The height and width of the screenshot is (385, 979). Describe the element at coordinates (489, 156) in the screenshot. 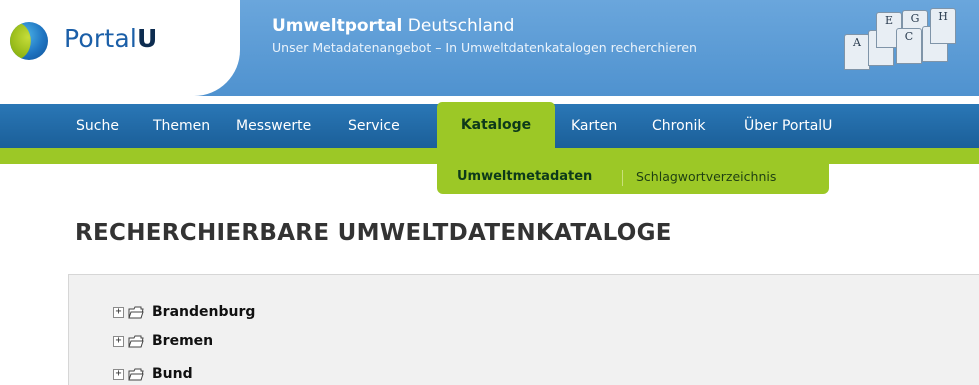

I see `subnav-bar` at that location.